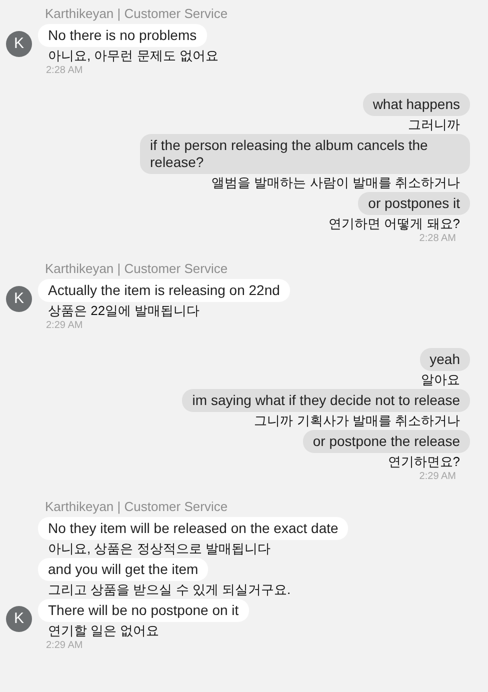  What do you see at coordinates (386, 441) in the screenshot?
I see `message-bubble: or postpone the release` at bounding box center [386, 441].